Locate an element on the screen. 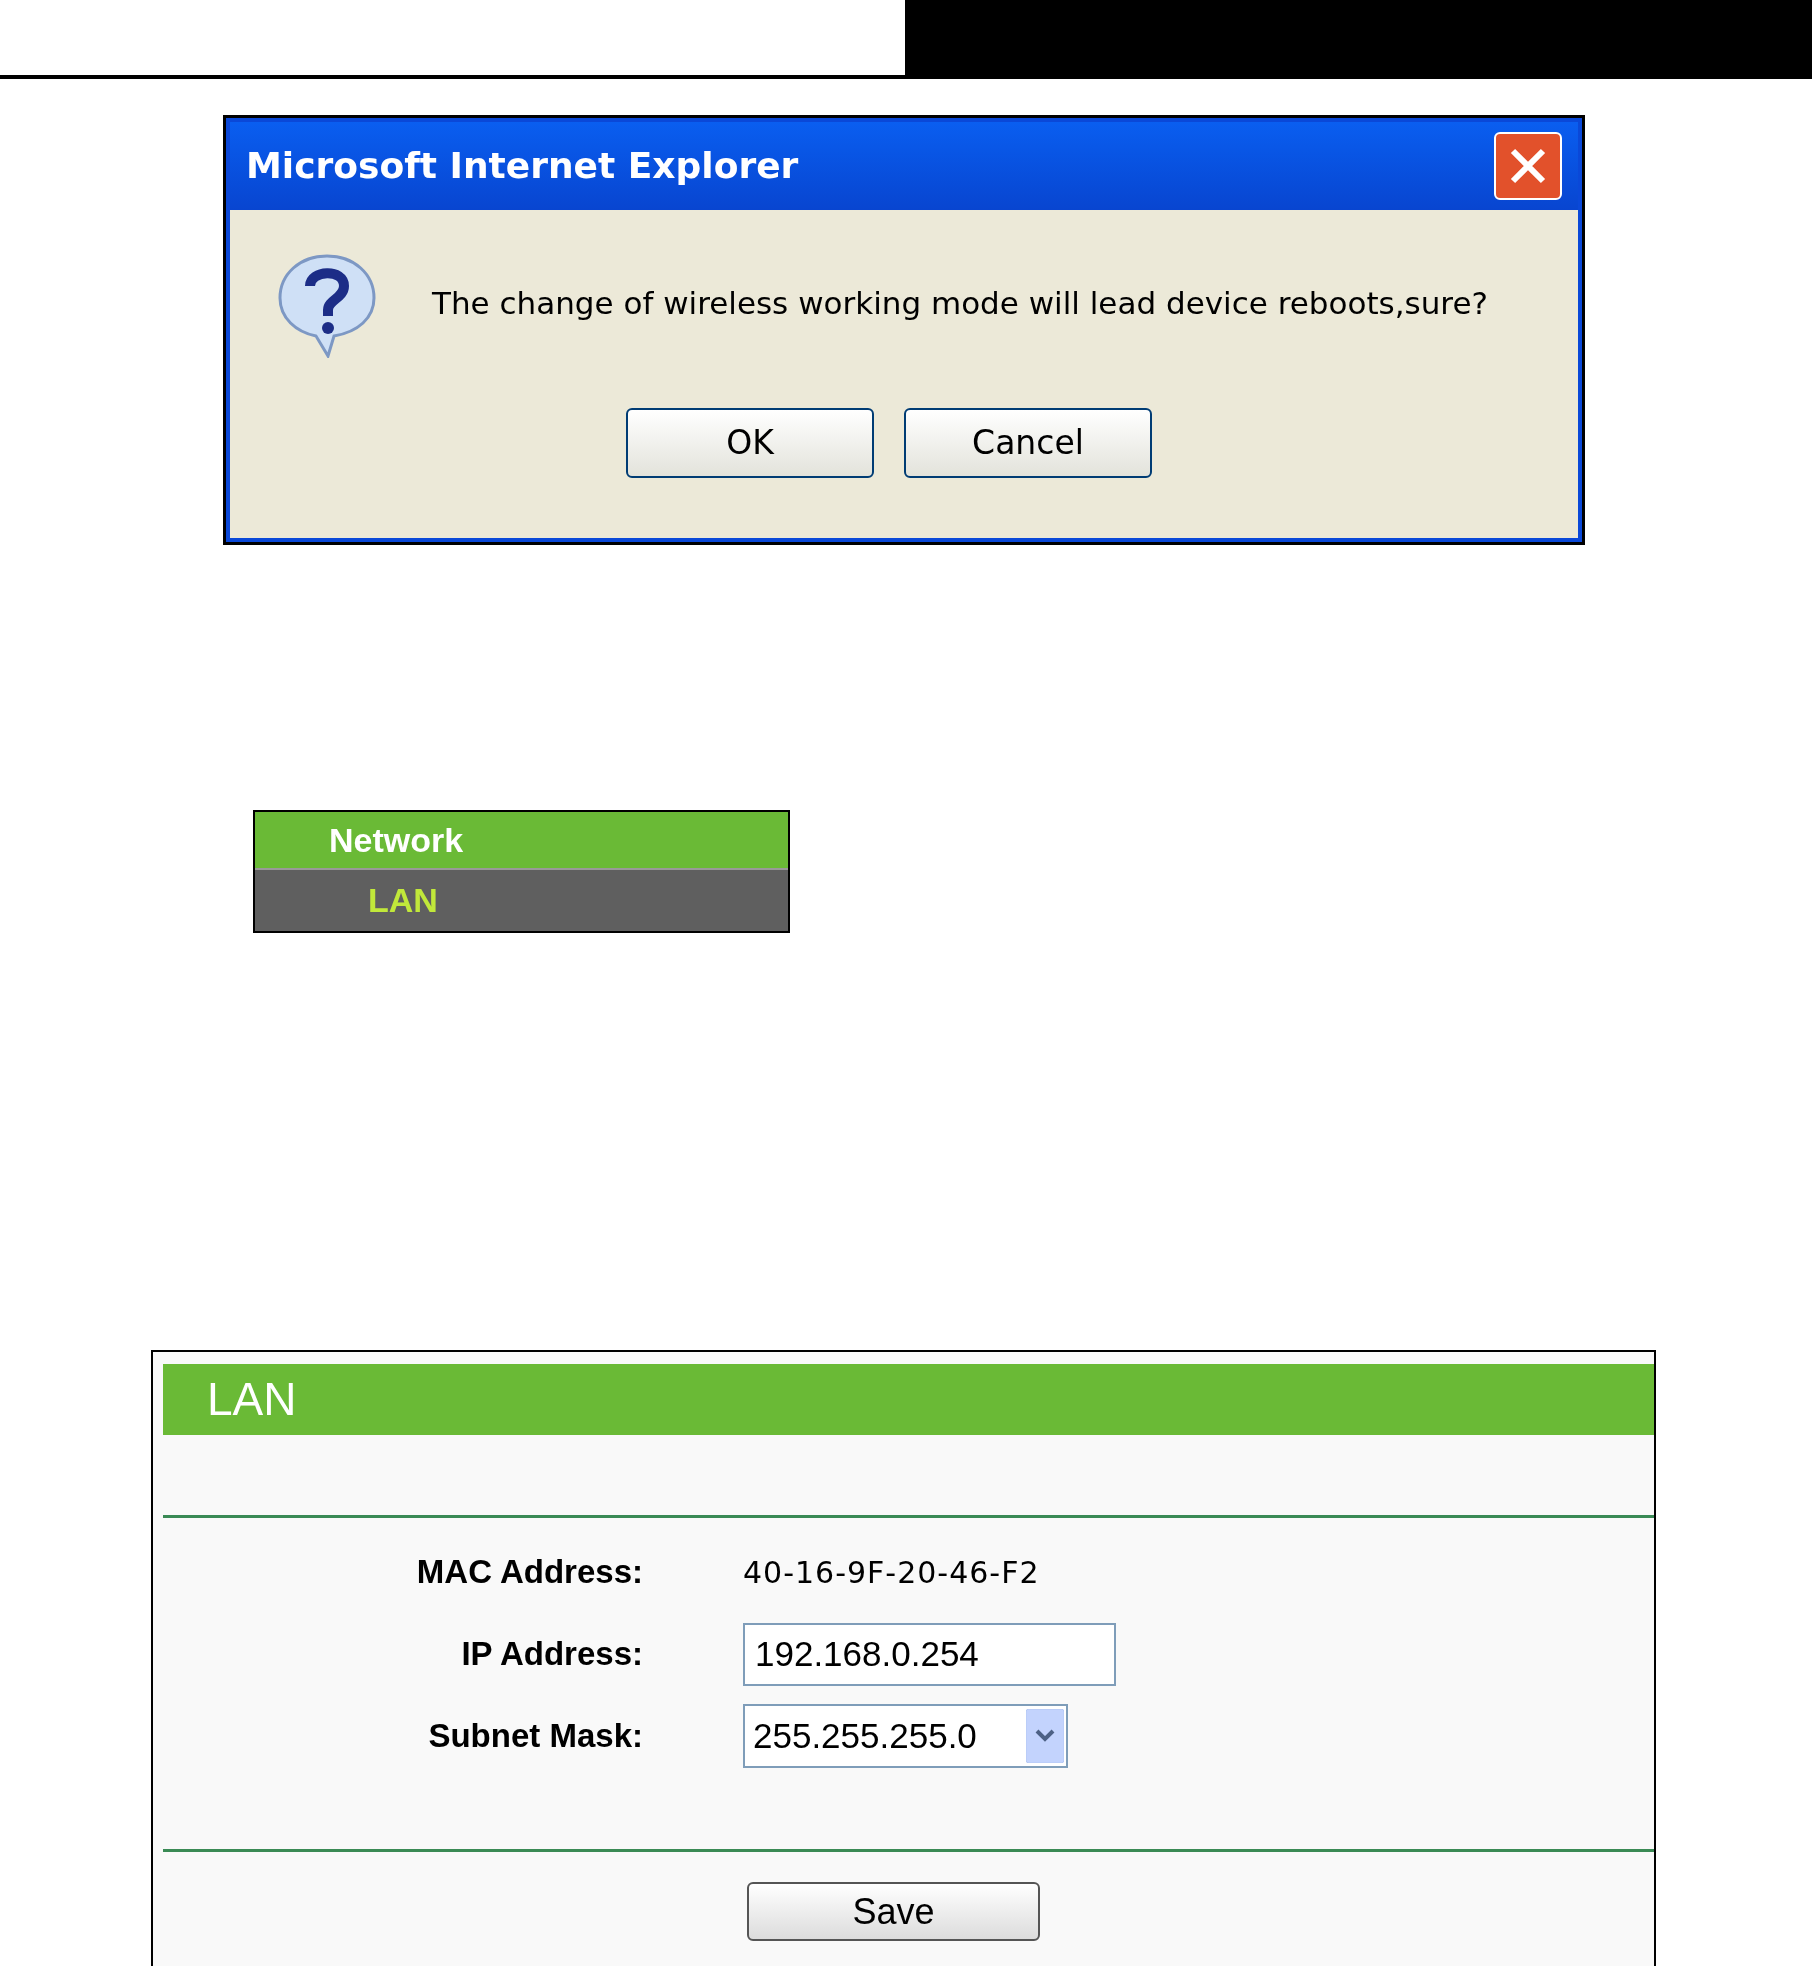  field-label: MAC Address: is located at coordinates (529, 1572).